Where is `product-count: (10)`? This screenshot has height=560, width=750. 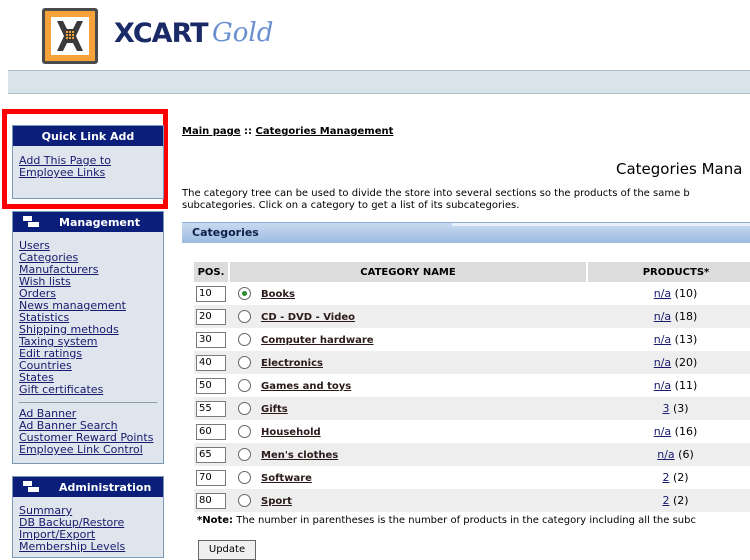 product-count: (10) is located at coordinates (686, 293).